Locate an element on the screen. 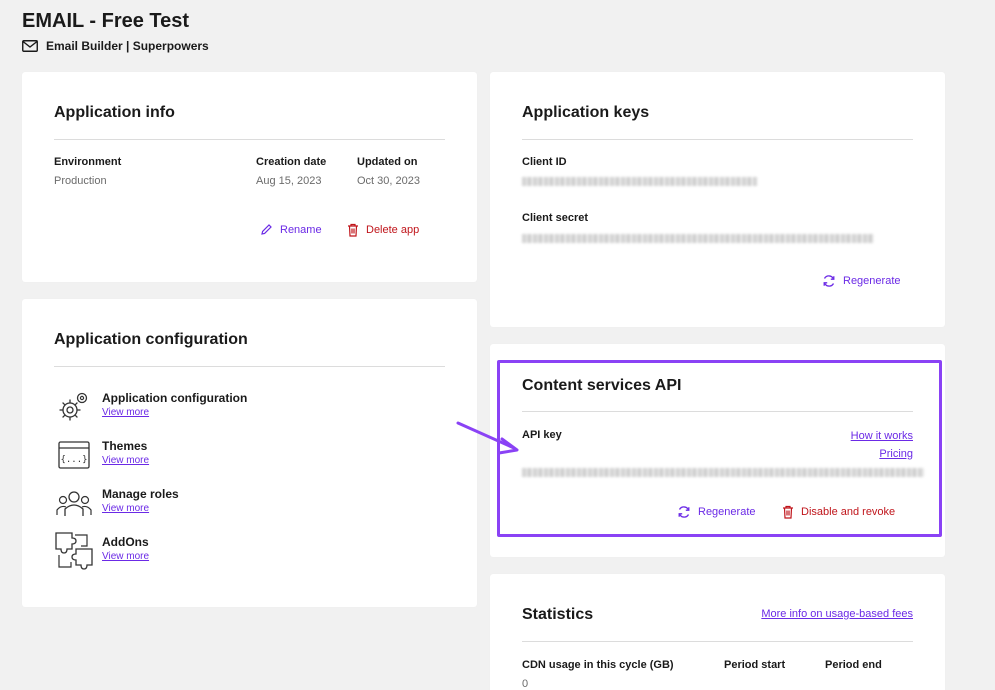 Image resolution: width=995 pixels, height=690 pixels. app-subtitle: Email Builder | Superpowers is located at coordinates (115, 46).